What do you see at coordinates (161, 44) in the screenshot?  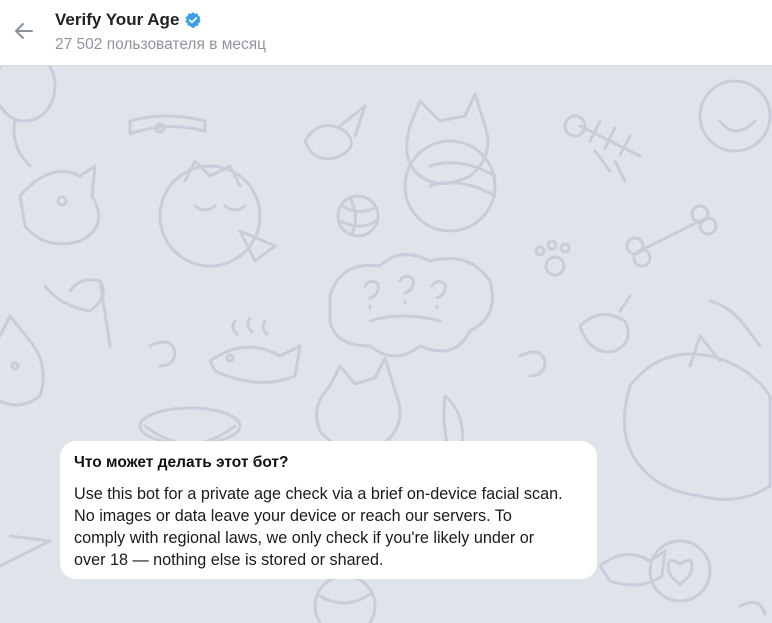 I see `member-count: 27 502 пользователя в месяц` at bounding box center [161, 44].